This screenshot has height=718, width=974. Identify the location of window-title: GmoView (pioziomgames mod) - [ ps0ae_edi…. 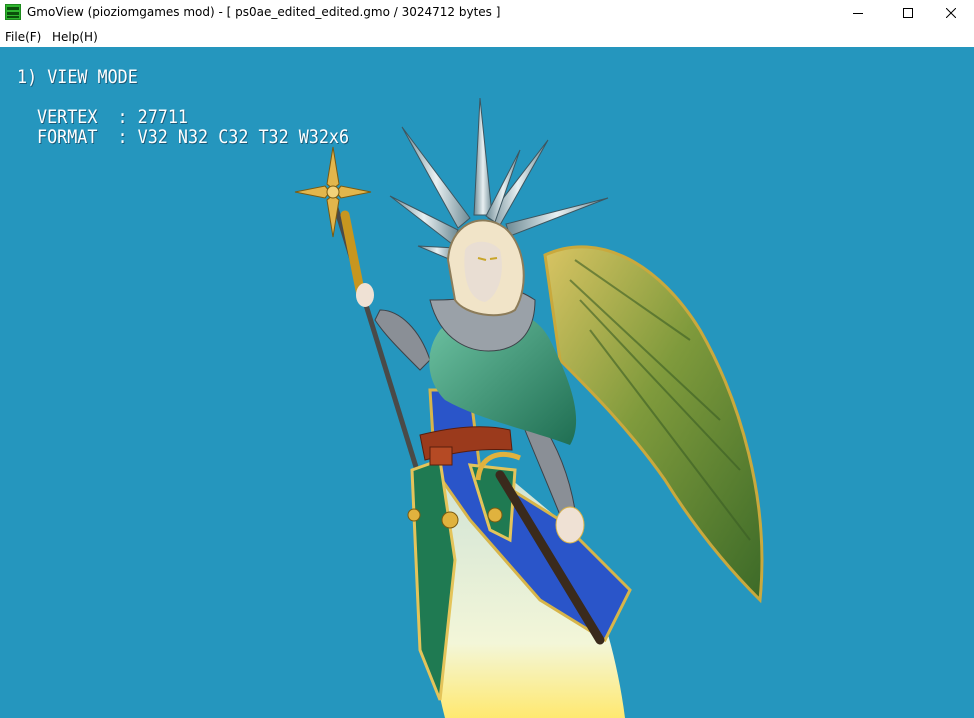
(264, 12).